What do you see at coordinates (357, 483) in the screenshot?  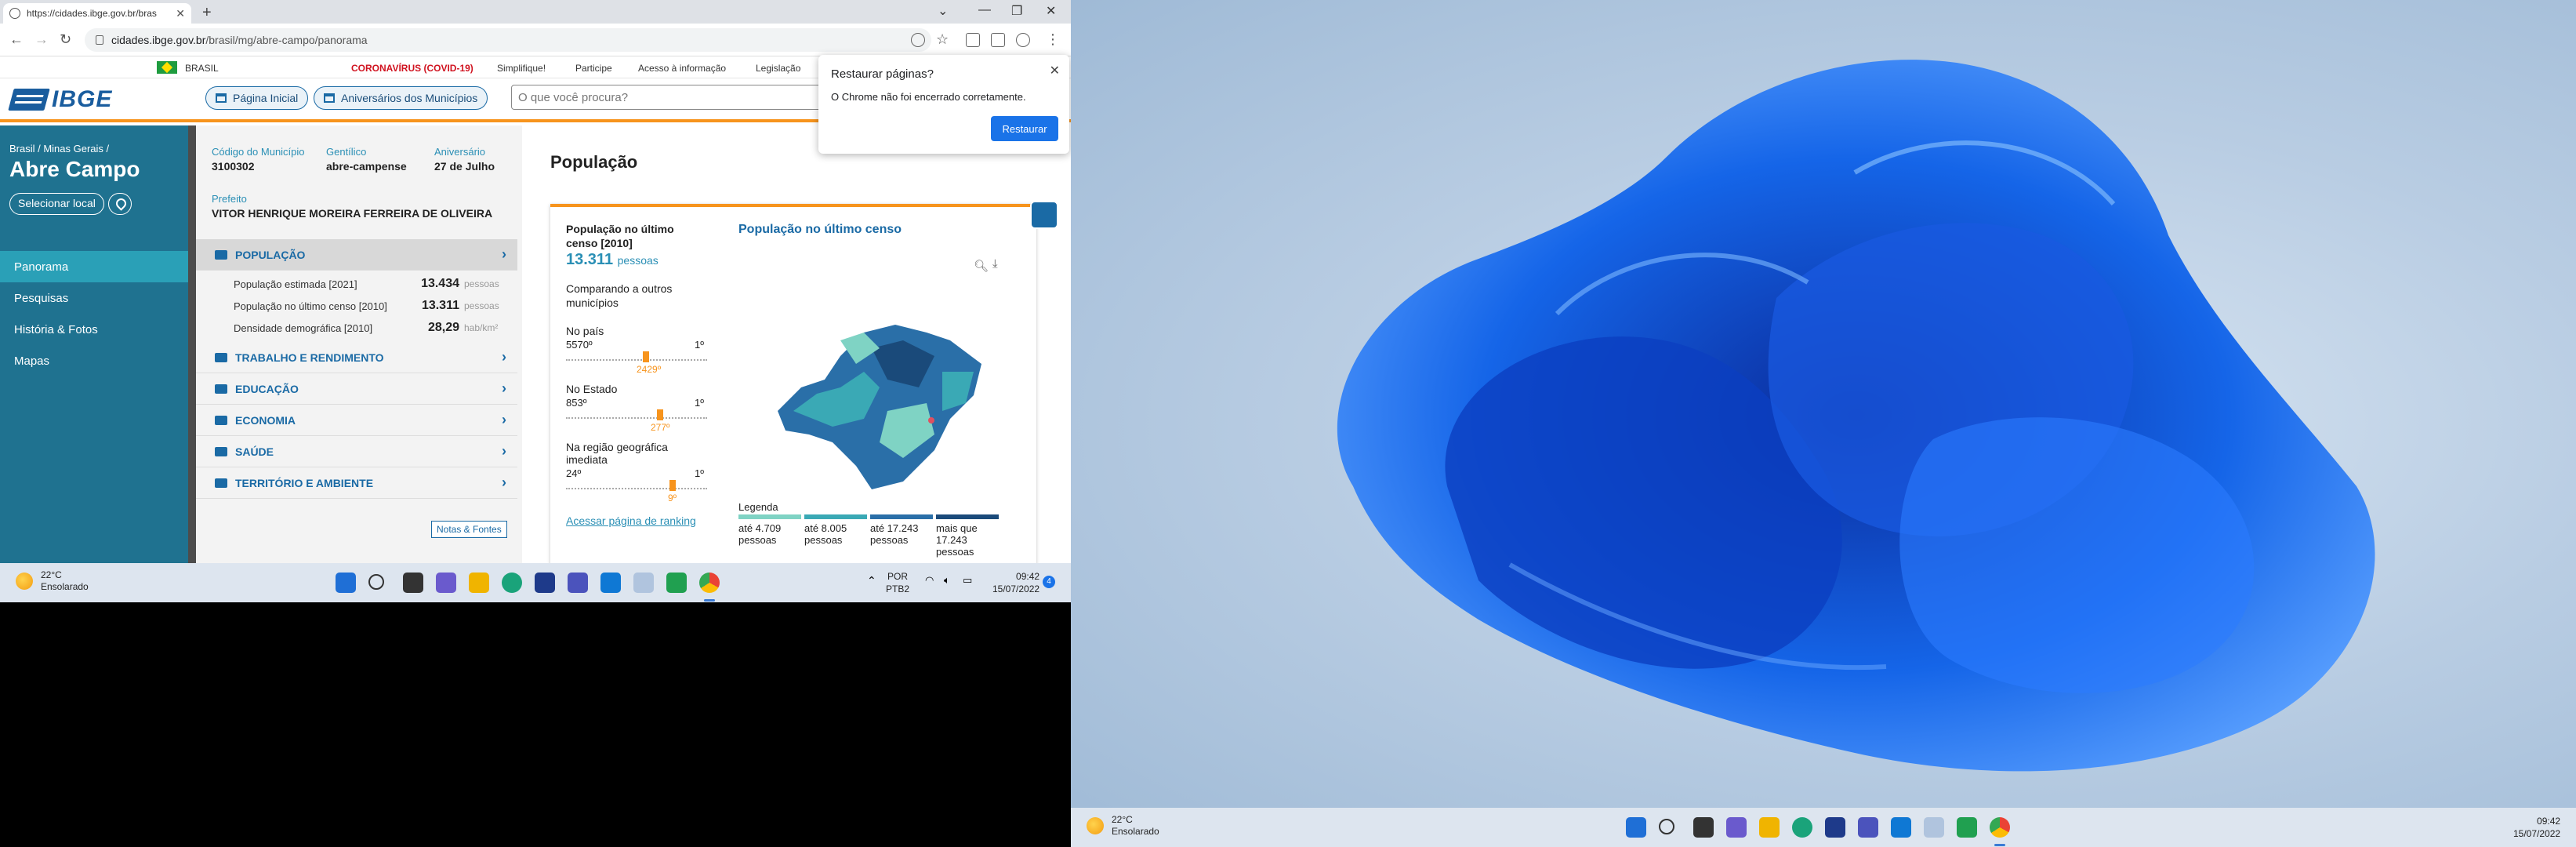 I see `section-territorio: TERRITÓRIO E AMBIENTE ›` at bounding box center [357, 483].